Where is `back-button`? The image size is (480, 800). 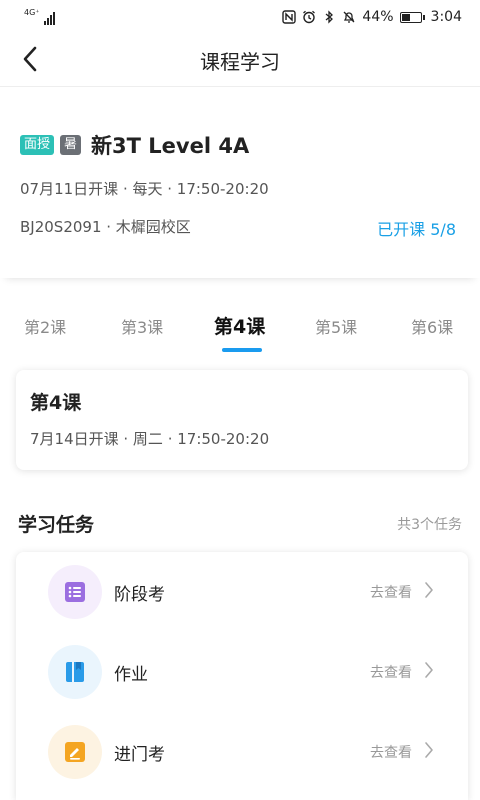
back-button is located at coordinates (30, 59).